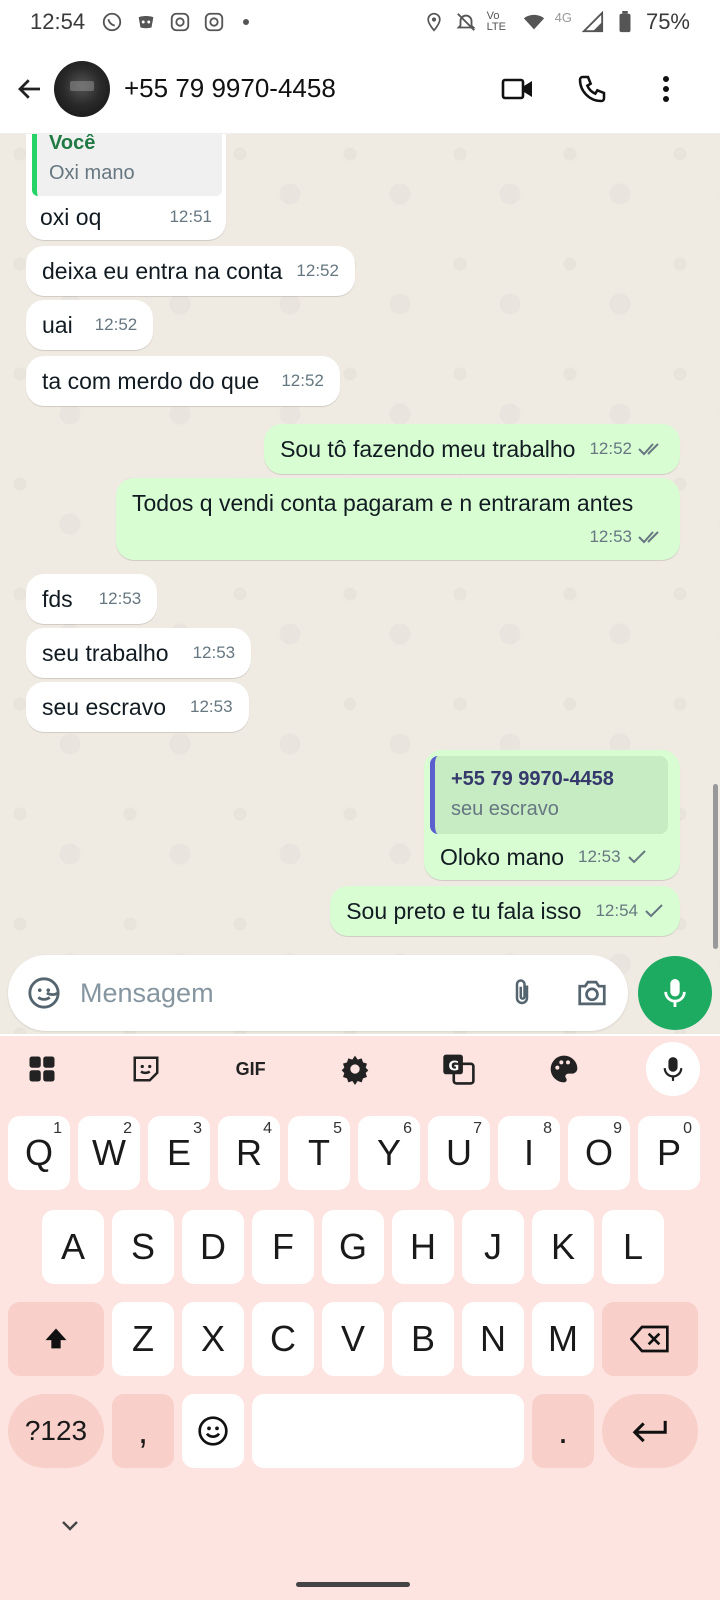  Describe the element at coordinates (92, 599) in the screenshot. I see `incoming-message: fds 12:53` at that location.